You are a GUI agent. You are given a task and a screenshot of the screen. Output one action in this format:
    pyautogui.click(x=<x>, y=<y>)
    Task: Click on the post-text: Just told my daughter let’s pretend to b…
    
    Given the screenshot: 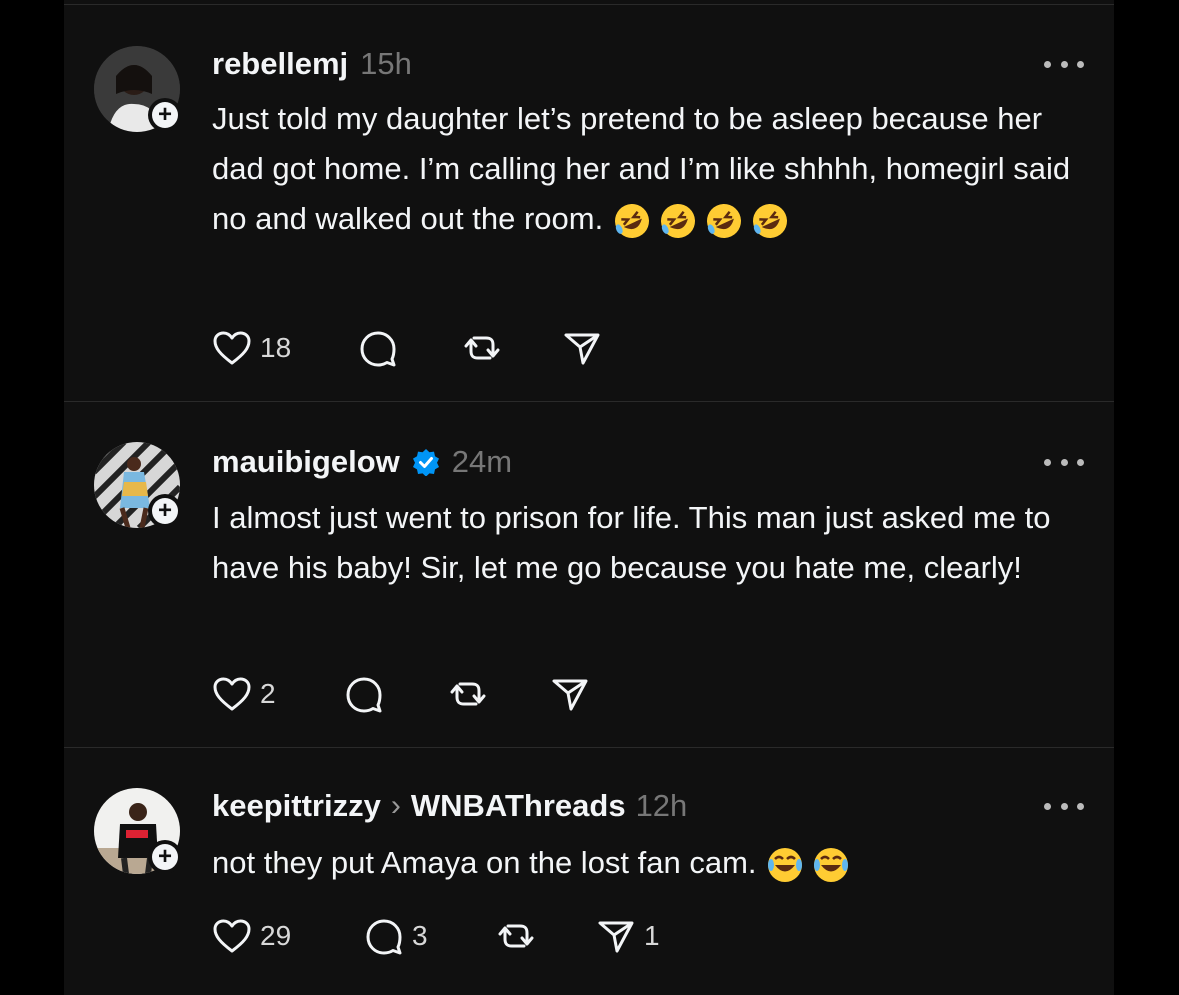 What is the action you would take?
    pyautogui.click(x=652, y=169)
    